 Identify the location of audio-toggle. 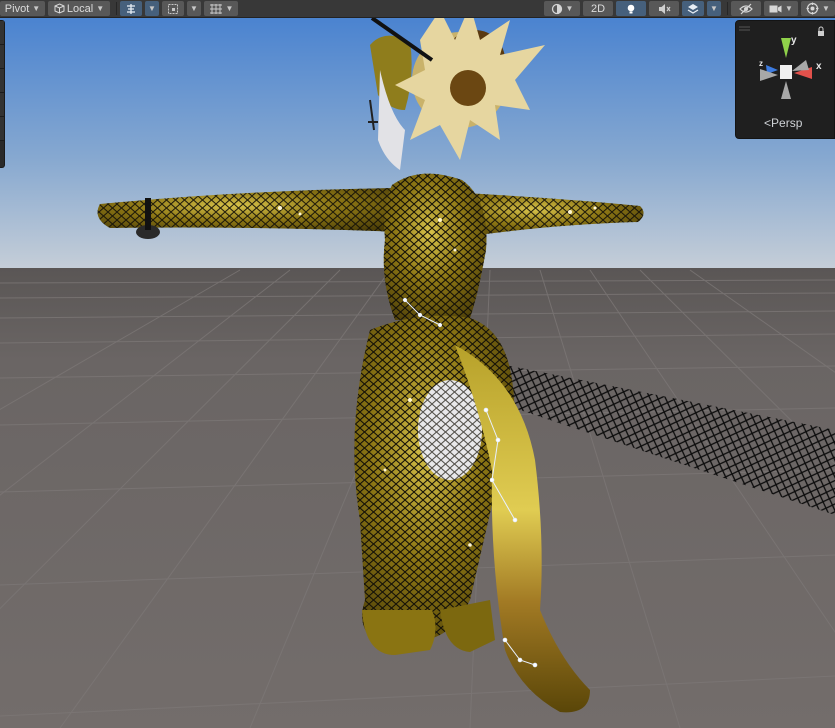
(664, 8).